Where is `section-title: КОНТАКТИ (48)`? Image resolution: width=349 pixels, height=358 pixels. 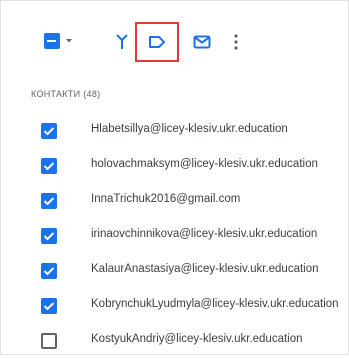 section-title: КОНТАКТИ (48) is located at coordinates (66, 94).